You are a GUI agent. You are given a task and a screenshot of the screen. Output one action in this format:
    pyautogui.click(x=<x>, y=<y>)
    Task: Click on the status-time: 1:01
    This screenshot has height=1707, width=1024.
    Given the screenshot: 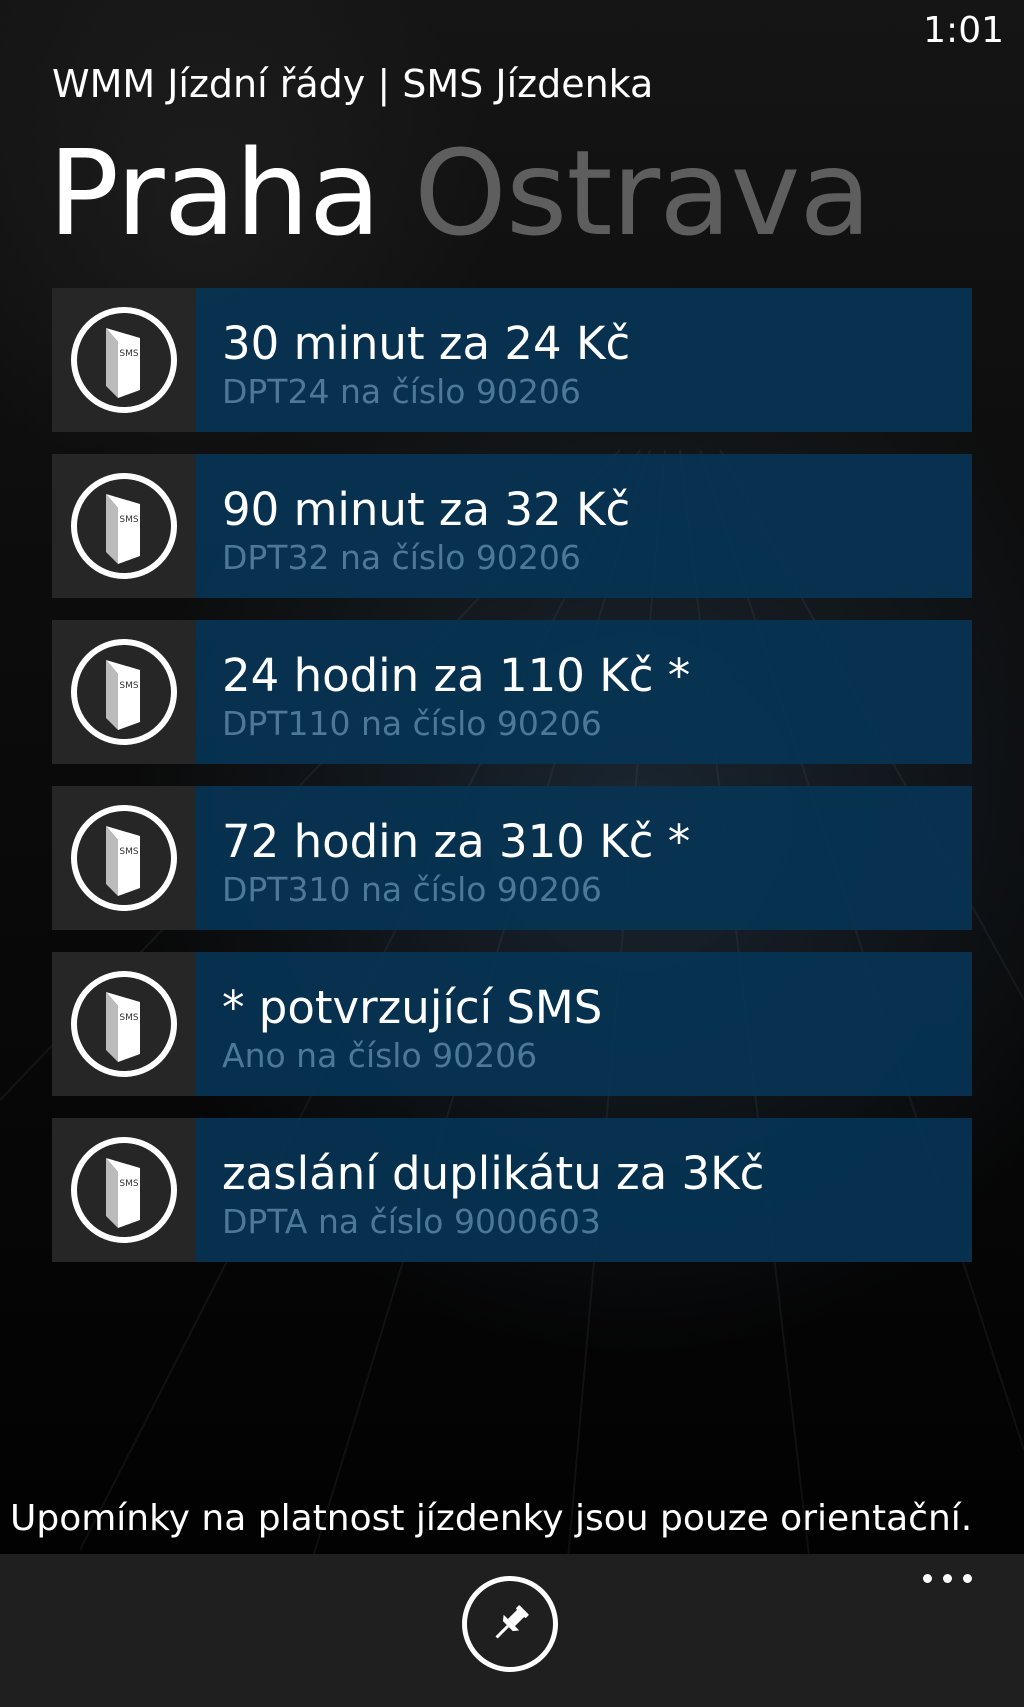 What is the action you would take?
    pyautogui.click(x=963, y=30)
    